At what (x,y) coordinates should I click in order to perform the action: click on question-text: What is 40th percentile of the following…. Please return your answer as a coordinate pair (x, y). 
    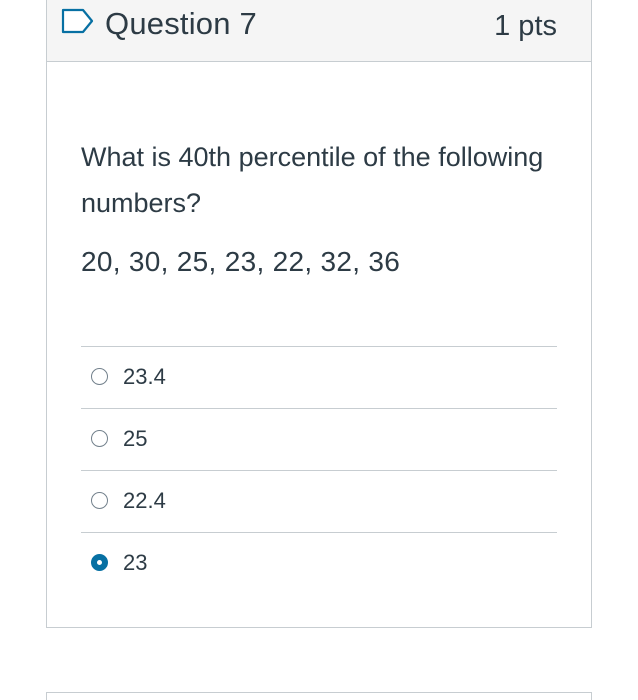
    Looking at the image, I should click on (312, 180).